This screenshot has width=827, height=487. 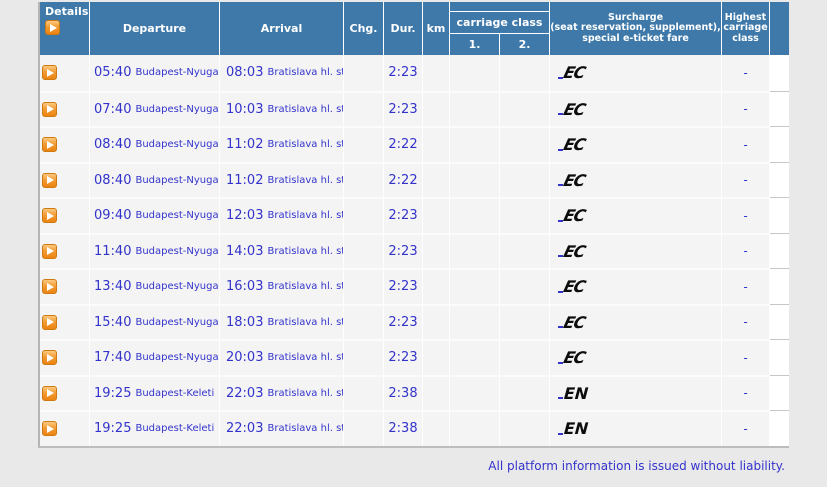 What do you see at coordinates (403, 429) in the screenshot?
I see `duration-value: 2:38` at bounding box center [403, 429].